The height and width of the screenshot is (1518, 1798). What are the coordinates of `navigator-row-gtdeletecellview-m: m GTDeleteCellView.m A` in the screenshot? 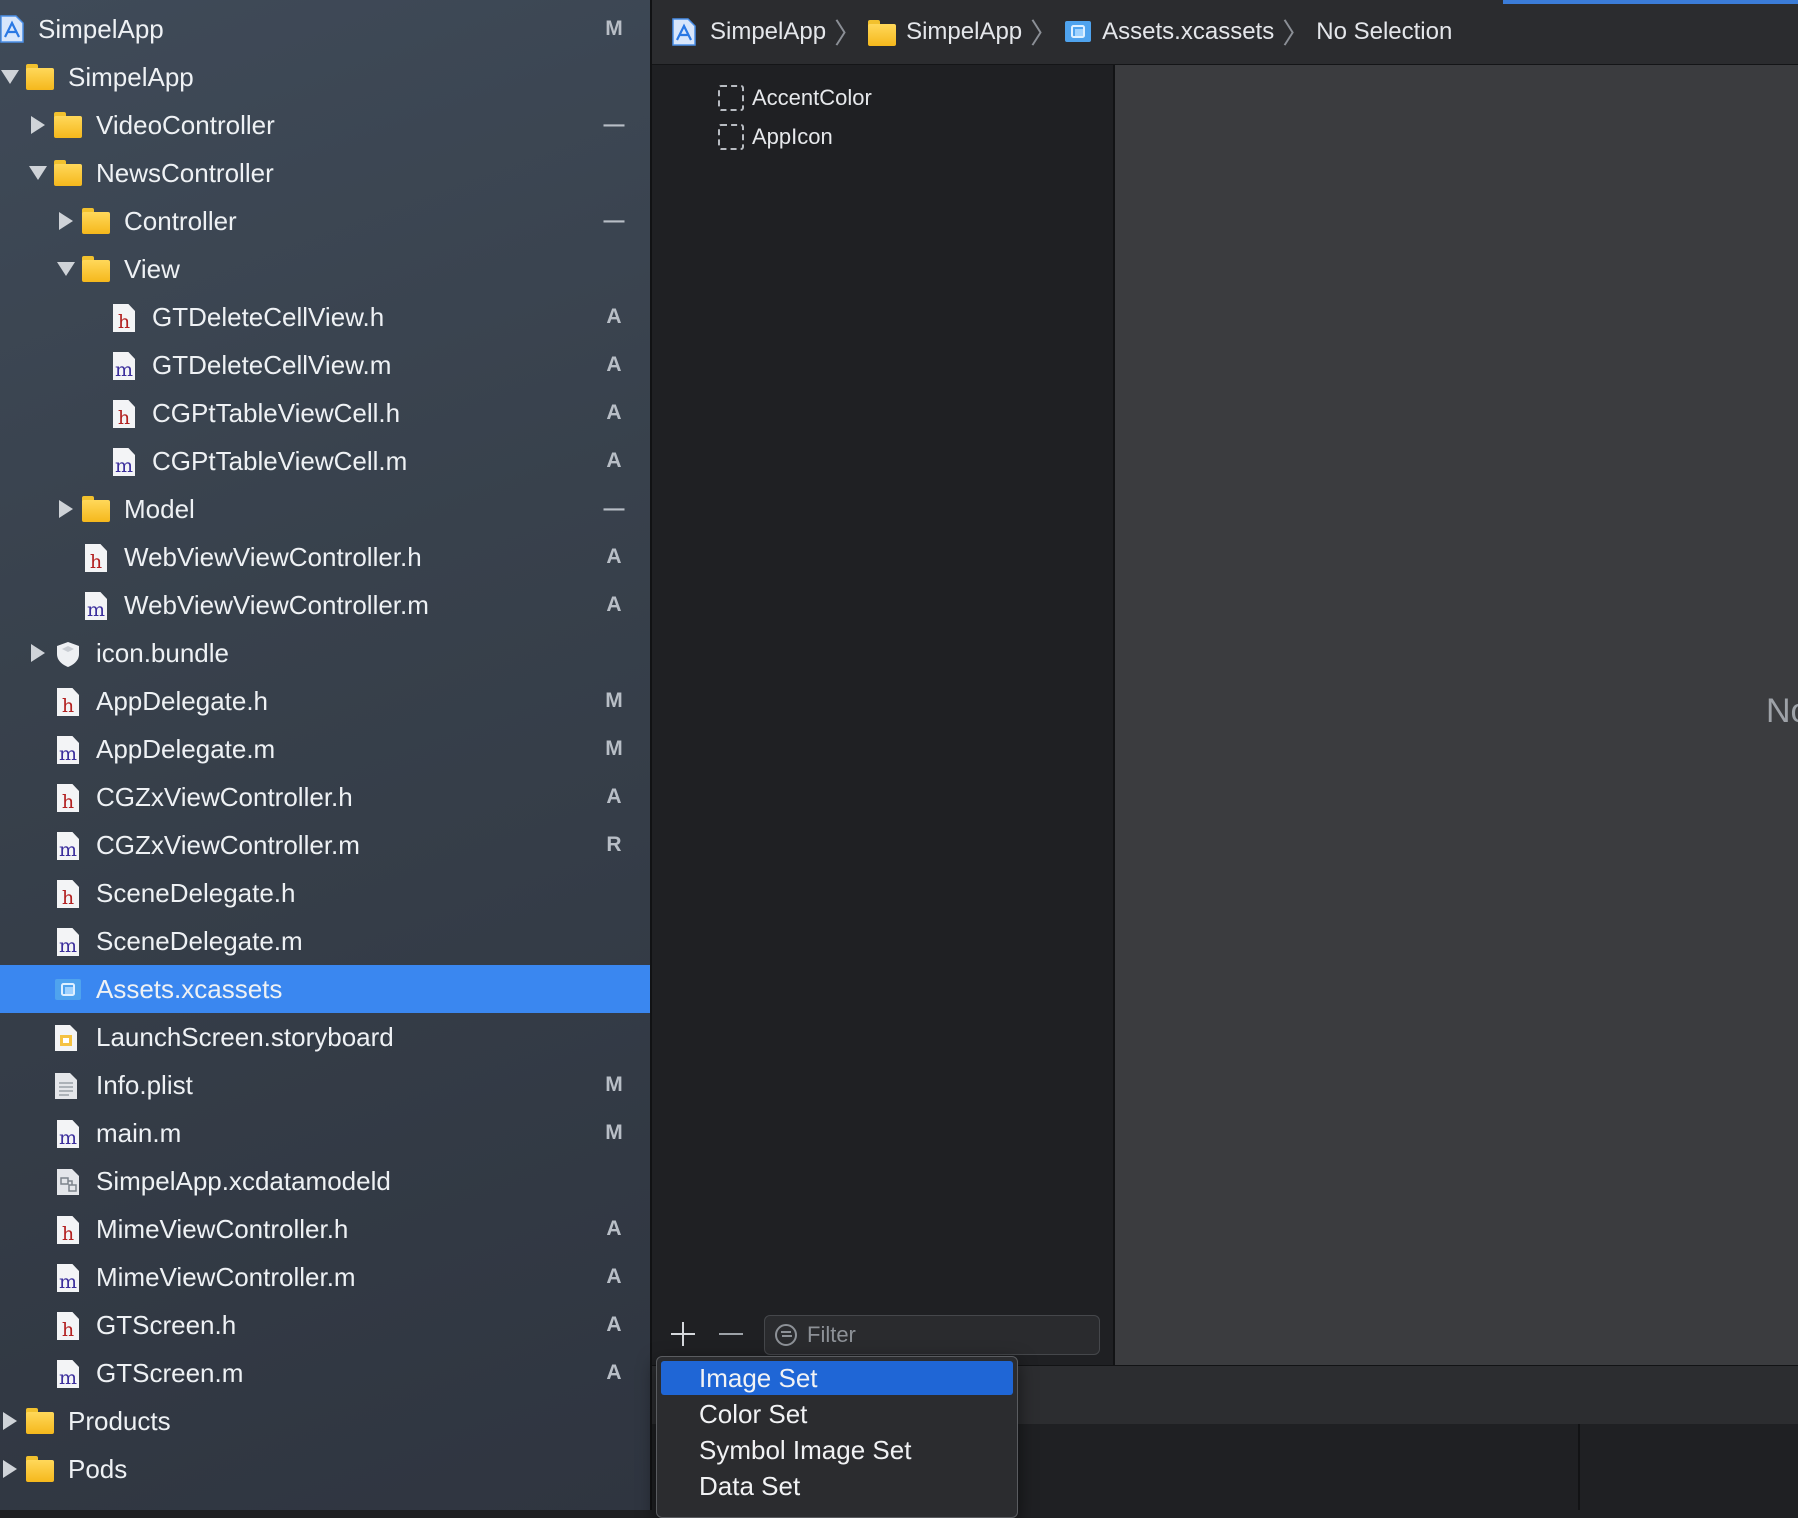 It's located at (325, 365).